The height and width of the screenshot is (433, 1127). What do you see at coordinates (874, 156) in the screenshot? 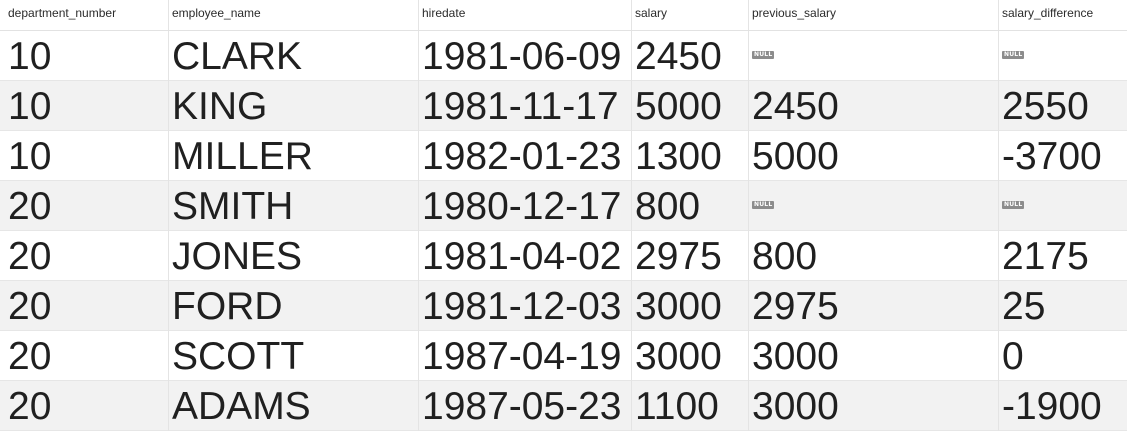
I see `previous-salary-cell: 5000` at bounding box center [874, 156].